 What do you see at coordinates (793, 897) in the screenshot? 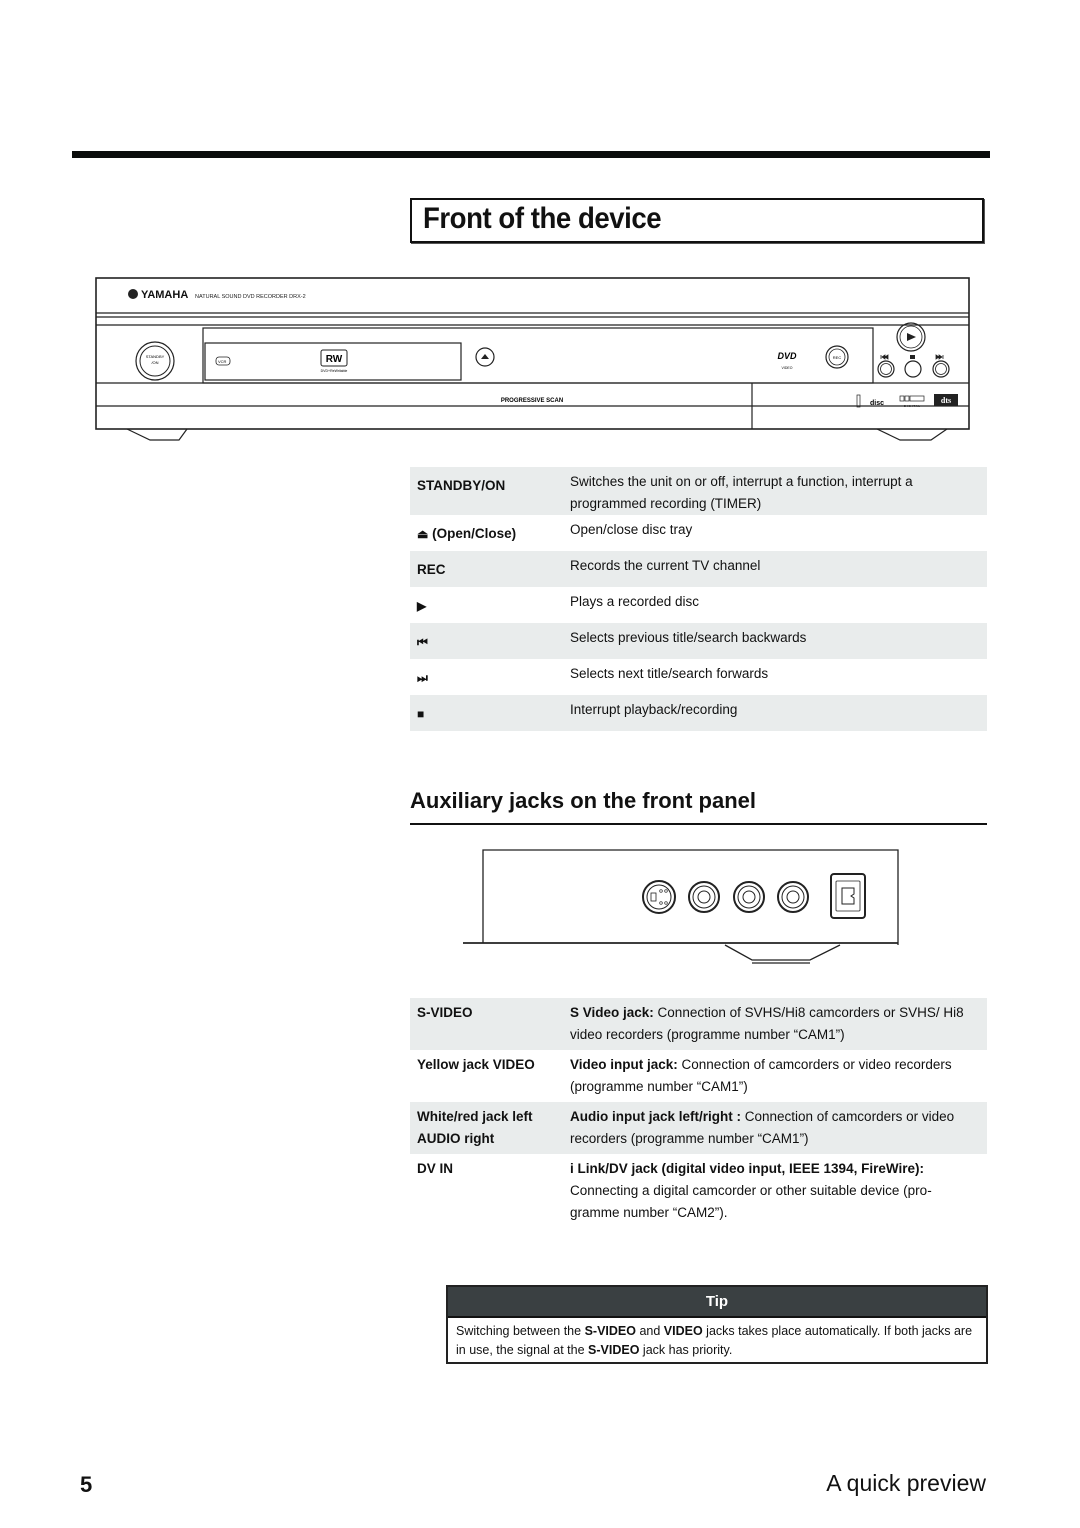
I see `audio-right-jack-icon` at bounding box center [793, 897].